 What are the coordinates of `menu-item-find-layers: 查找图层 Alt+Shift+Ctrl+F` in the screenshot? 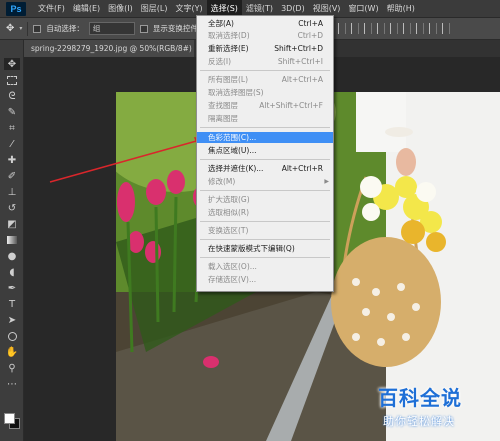 It's located at (265, 105).